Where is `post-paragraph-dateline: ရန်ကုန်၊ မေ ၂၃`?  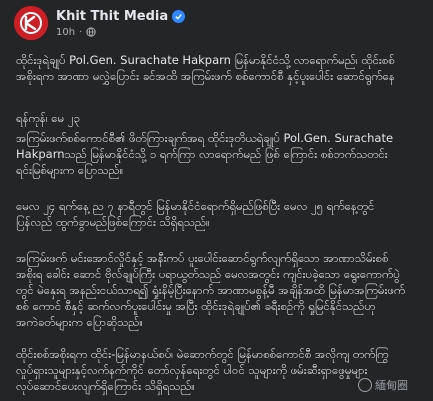 post-paragraph-dateline: ရန်ကုန်၊ မေ ၂၃ is located at coordinates (48, 118).